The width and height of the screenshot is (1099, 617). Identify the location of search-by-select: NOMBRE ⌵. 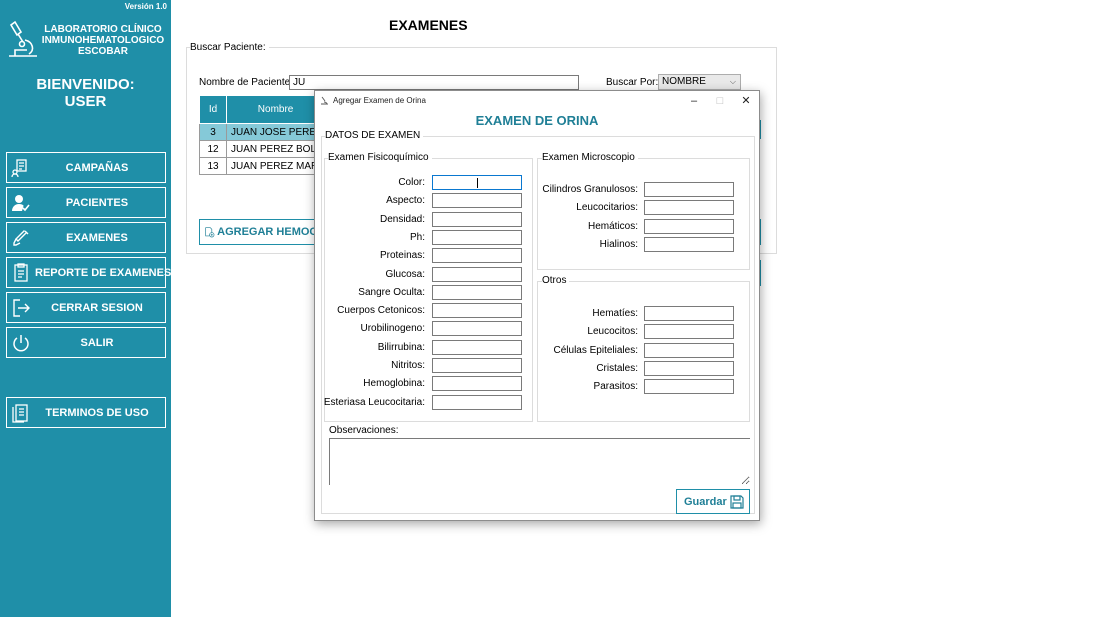
(699, 82).